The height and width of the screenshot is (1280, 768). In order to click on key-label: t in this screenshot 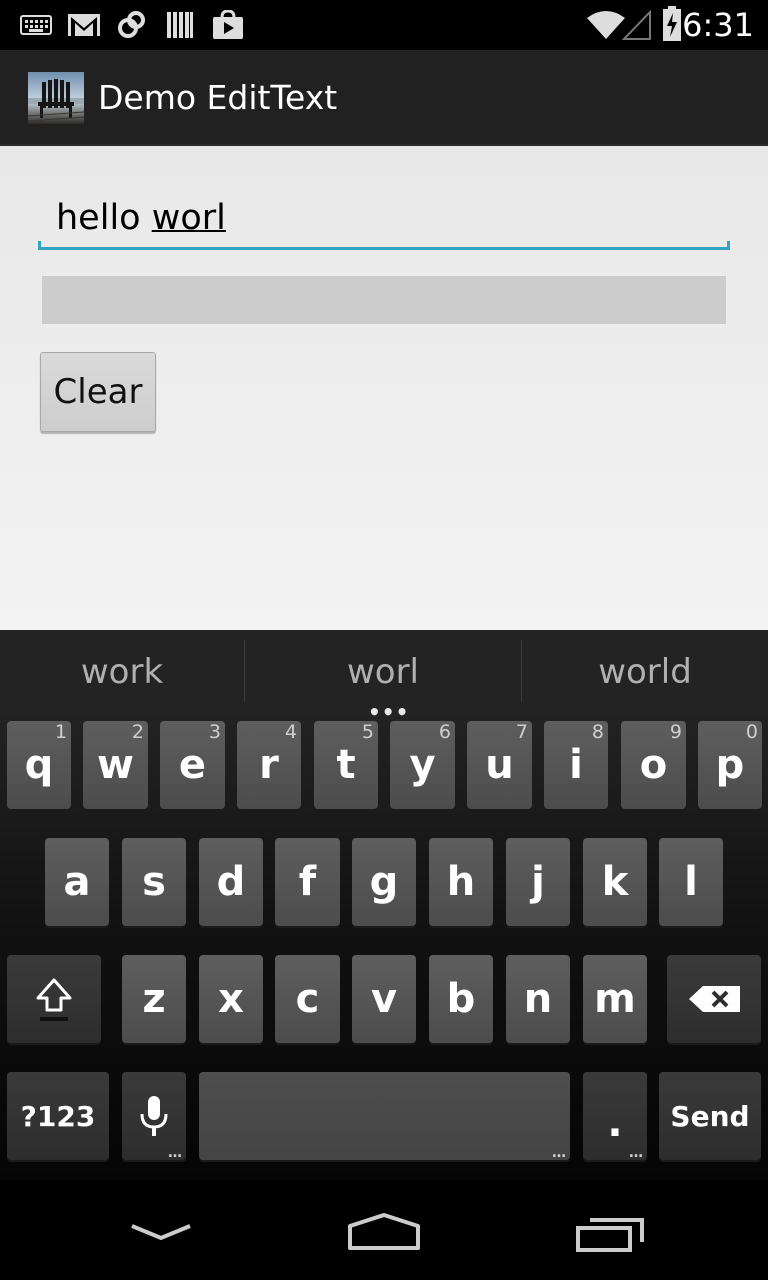, I will do `click(346, 765)`.